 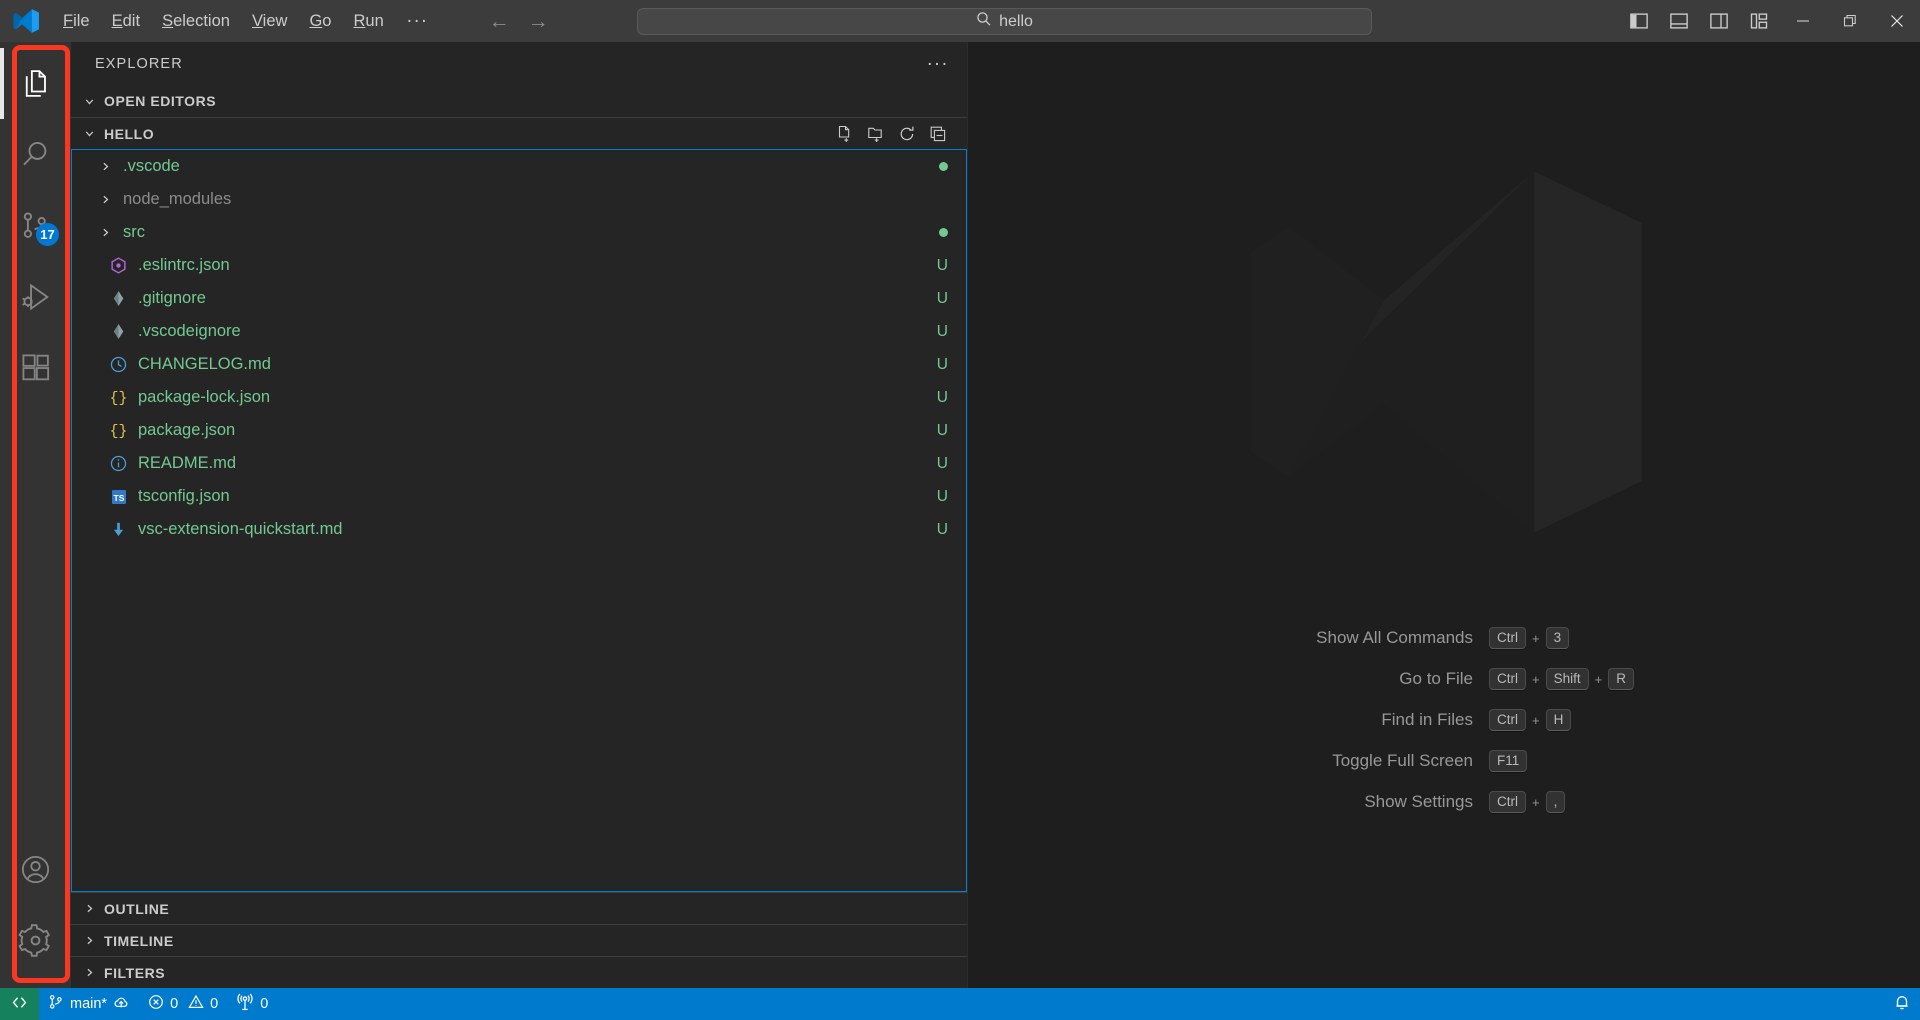 I want to click on tree-item-label: vsc-extension-quickstart.md, so click(x=240, y=529).